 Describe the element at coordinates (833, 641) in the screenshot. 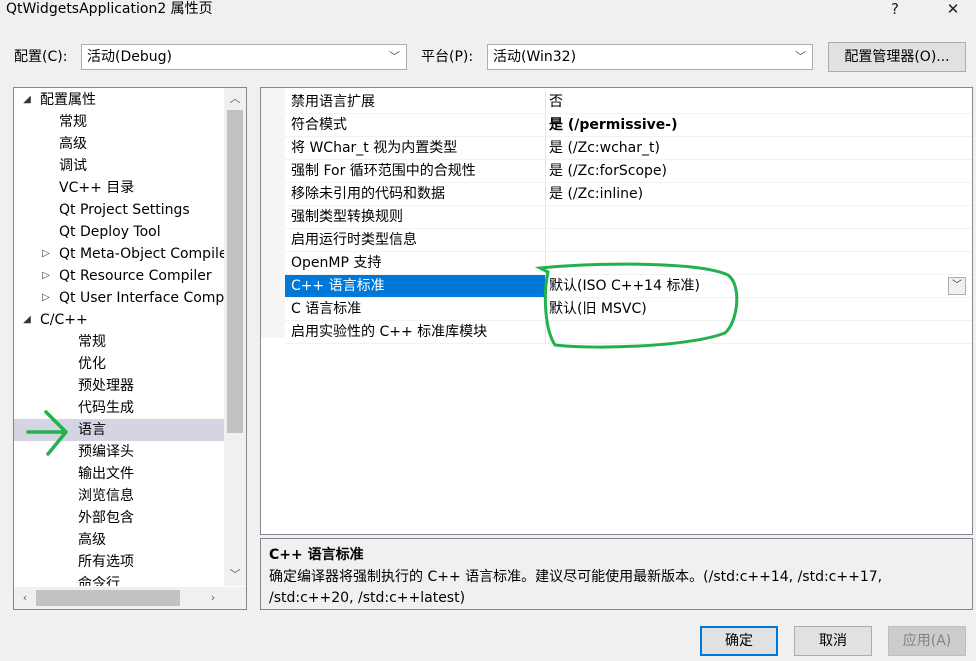

I see `cancel-button: 取消` at that location.